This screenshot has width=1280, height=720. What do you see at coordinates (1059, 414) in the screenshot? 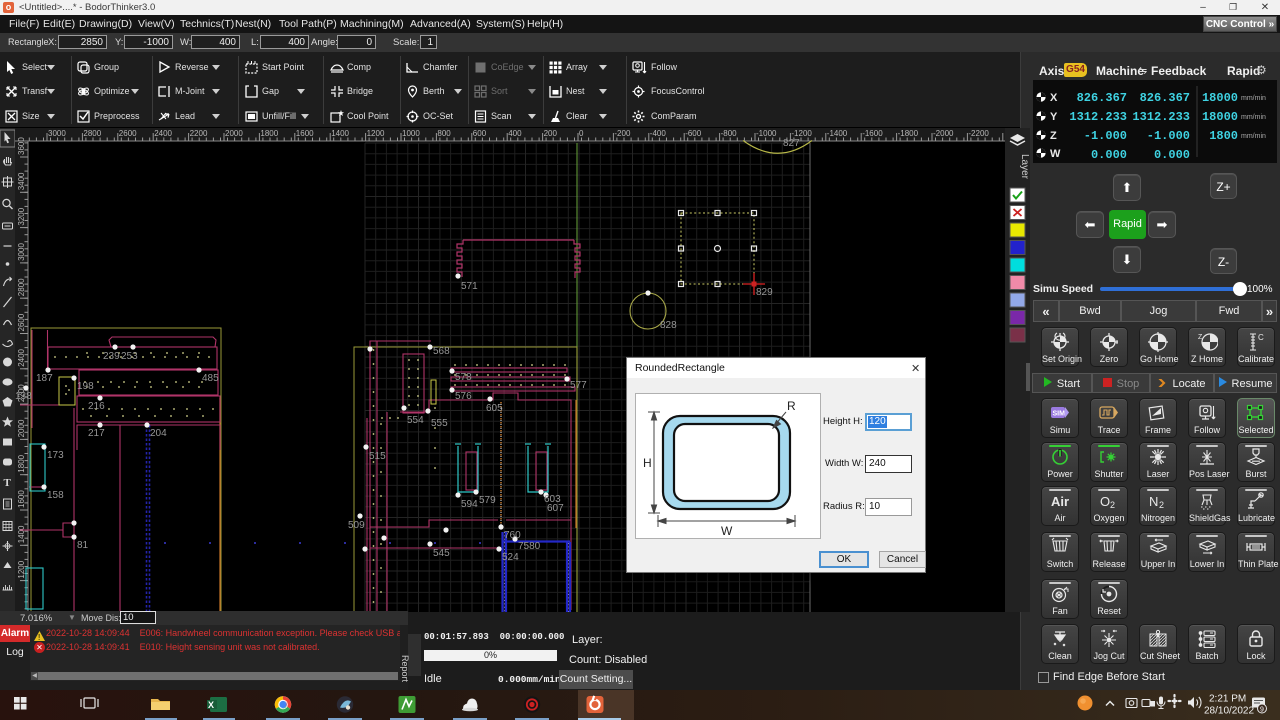
I see `svg-text: SIM` at bounding box center [1059, 414].